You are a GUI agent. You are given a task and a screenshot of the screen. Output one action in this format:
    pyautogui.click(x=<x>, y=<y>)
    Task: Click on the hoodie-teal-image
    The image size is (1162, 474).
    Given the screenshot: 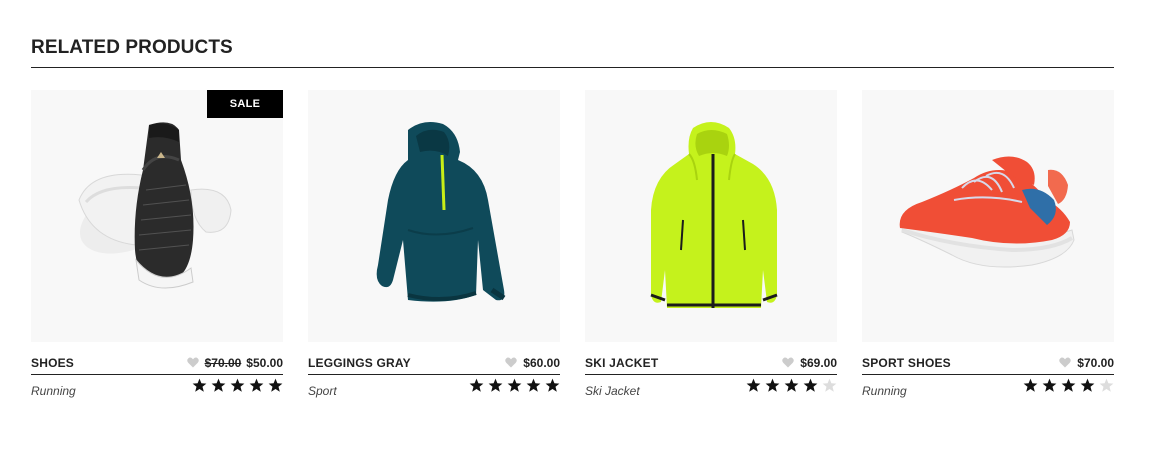 What is the action you would take?
    pyautogui.click(x=441, y=212)
    